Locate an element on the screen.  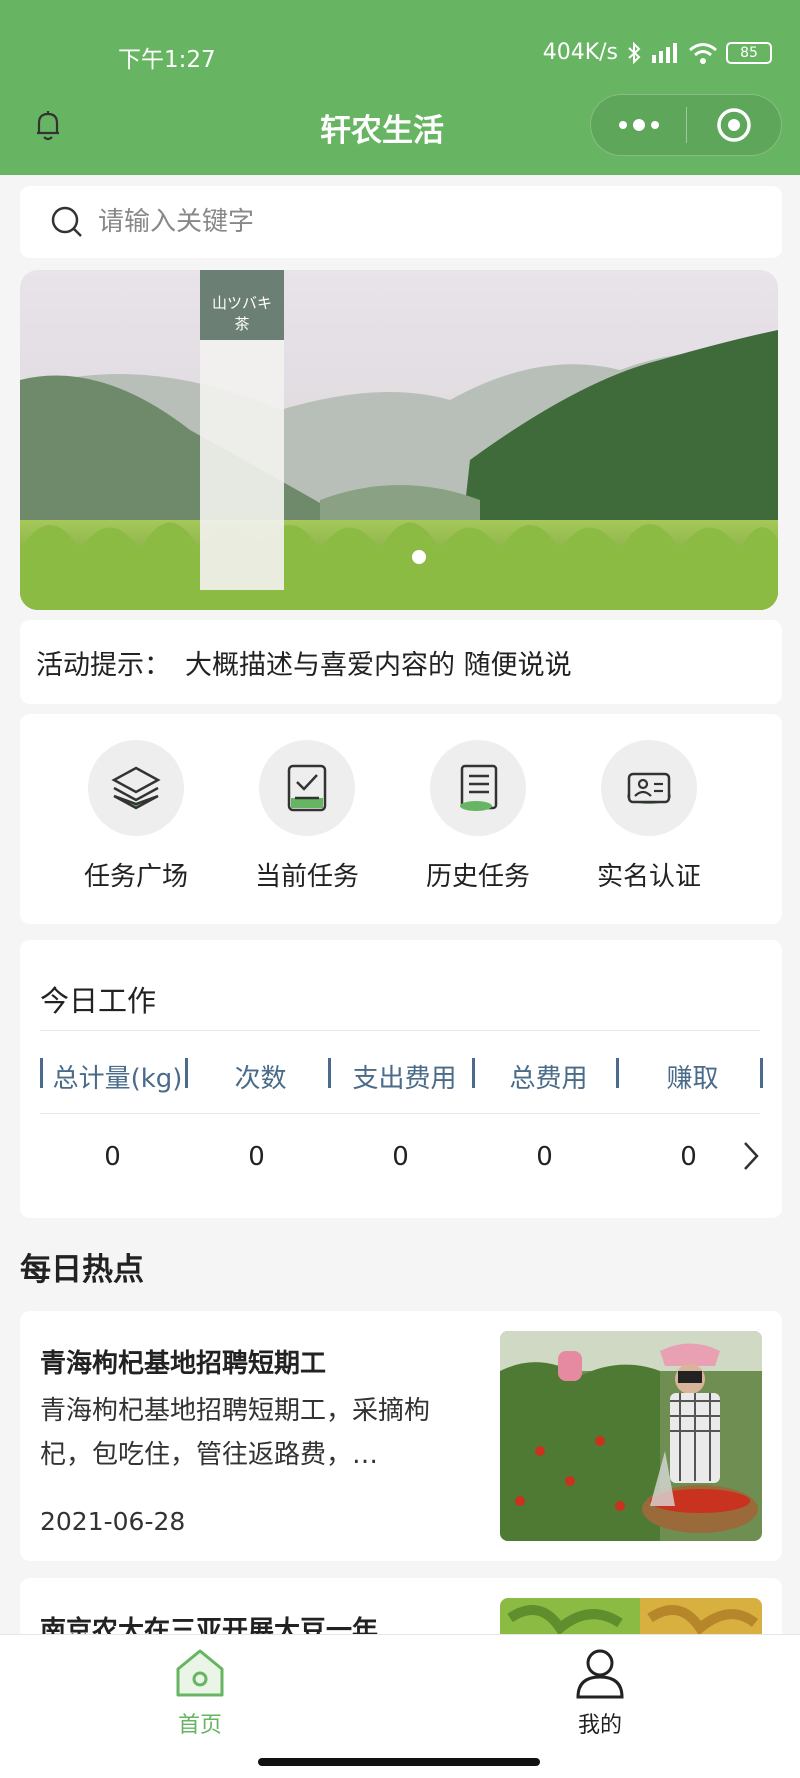
tab-home: 首页 is located at coordinates (200, 1693).